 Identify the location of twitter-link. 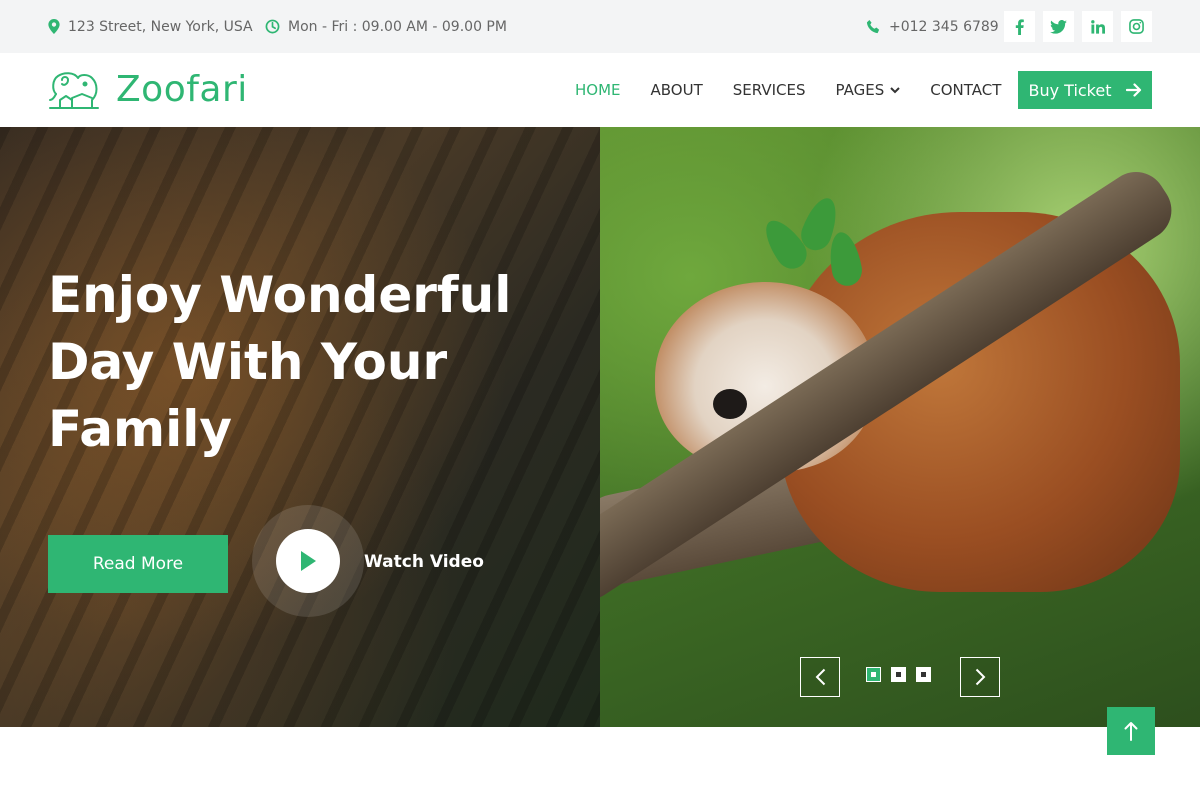
(1058, 26).